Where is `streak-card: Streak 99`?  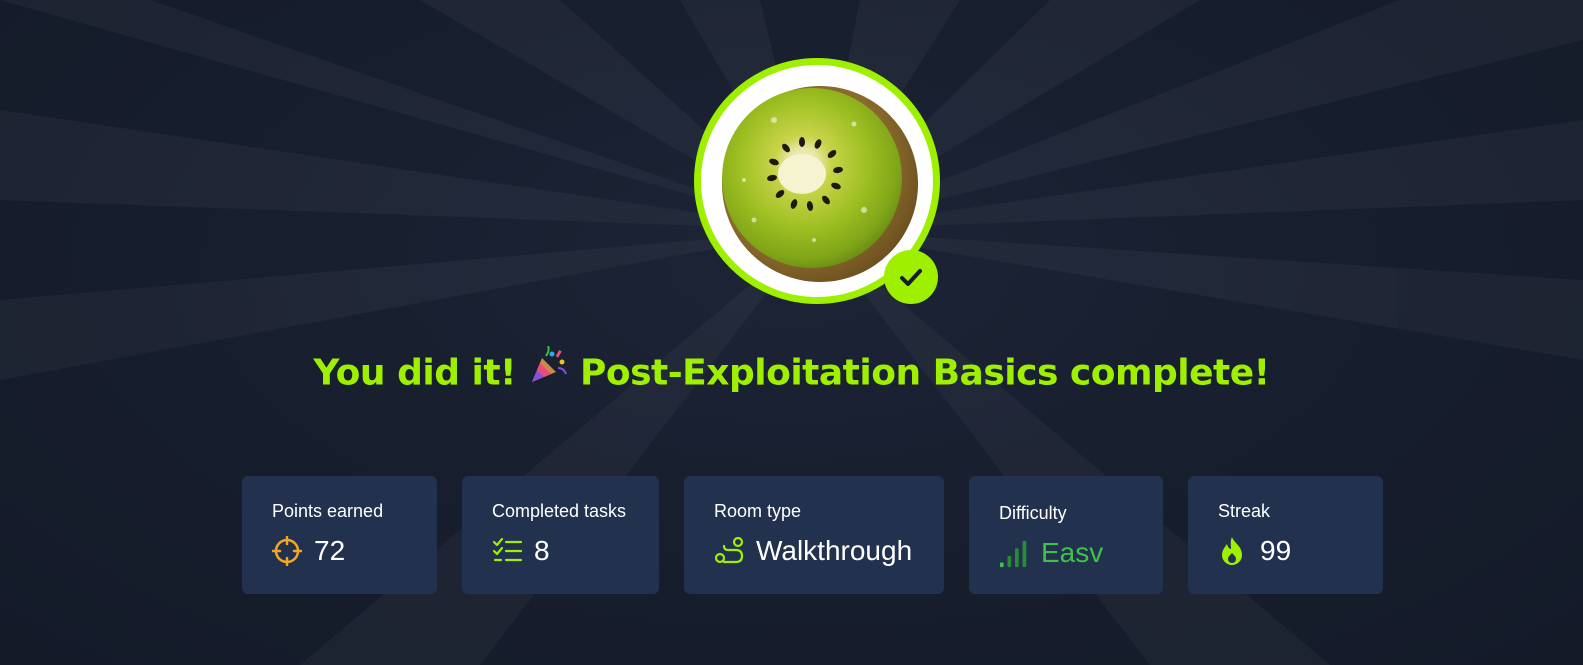 streak-card: Streak 99 is located at coordinates (1285, 535).